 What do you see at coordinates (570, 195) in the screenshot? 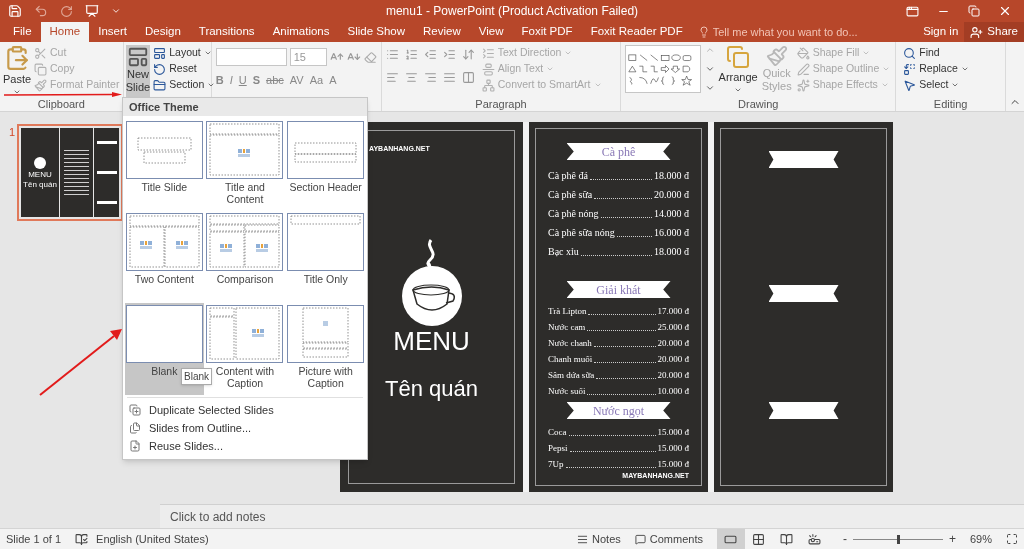
I see `menu-item-name: Cà phê sữa` at bounding box center [570, 195].